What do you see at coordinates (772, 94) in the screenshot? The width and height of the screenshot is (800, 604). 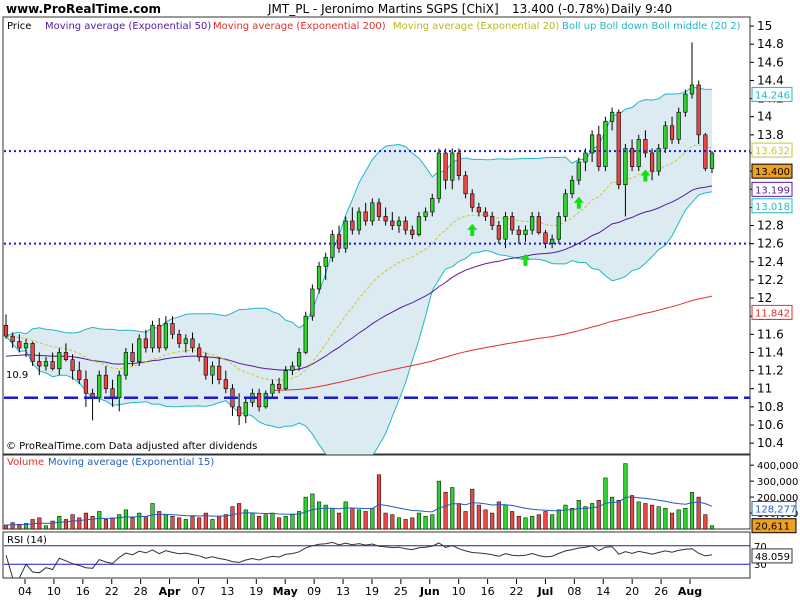 I see `price-value-box: 14.246` at bounding box center [772, 94].